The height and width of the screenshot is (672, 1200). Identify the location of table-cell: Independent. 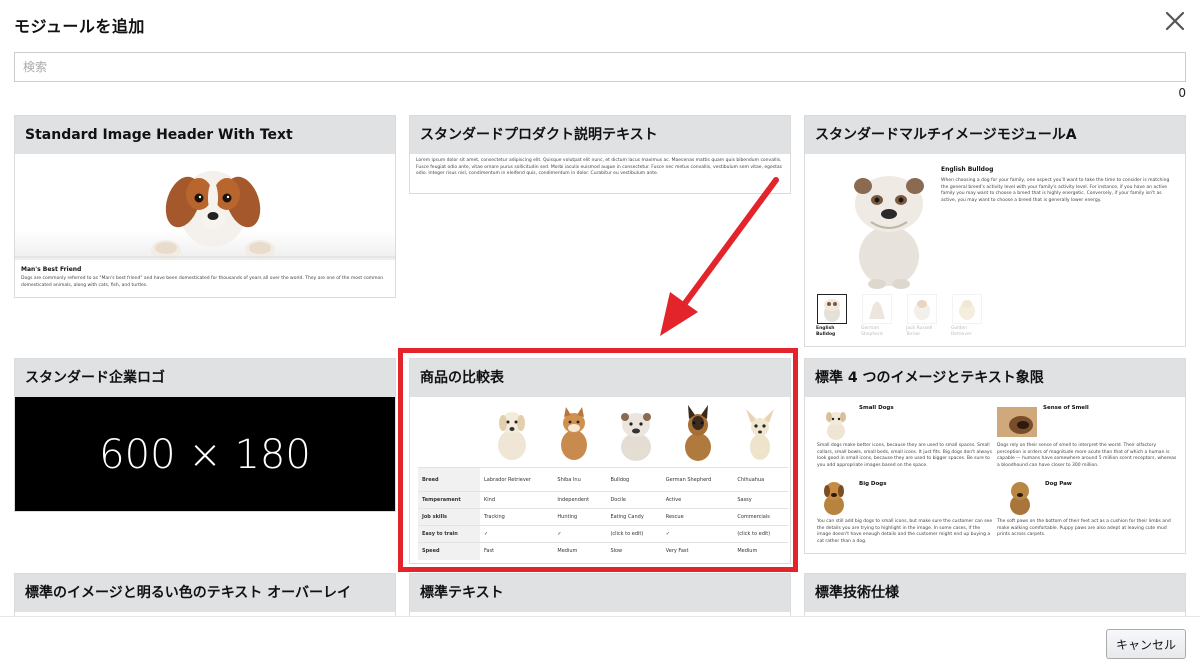
(580, 500).